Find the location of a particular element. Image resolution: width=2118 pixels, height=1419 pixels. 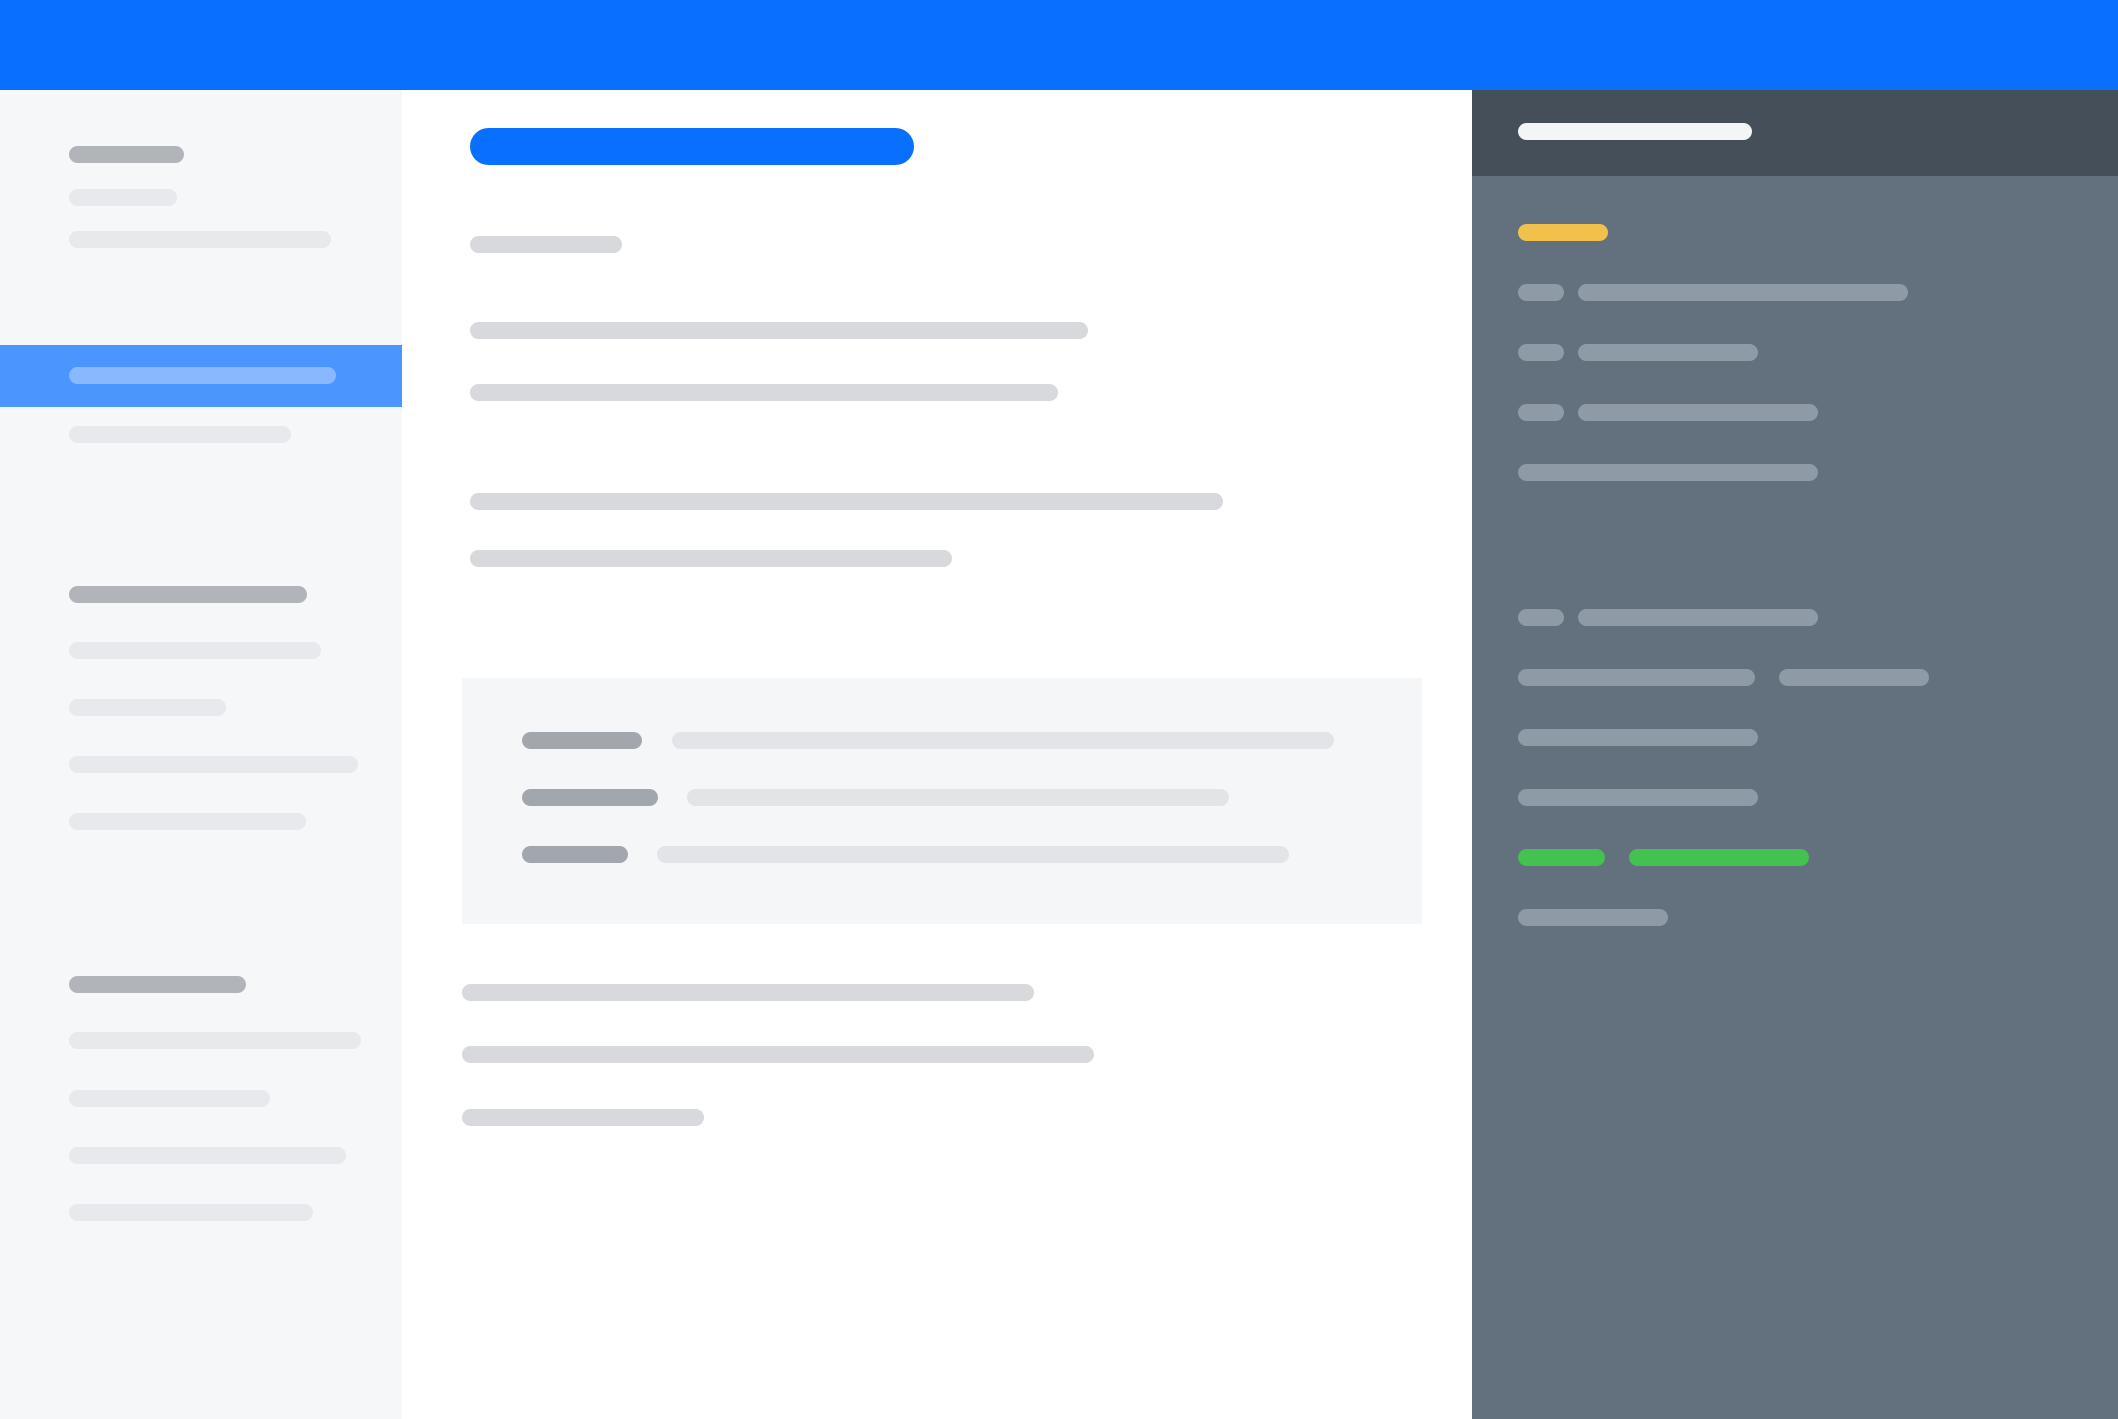

details-panel-header is located at coordinates (1795, 133).